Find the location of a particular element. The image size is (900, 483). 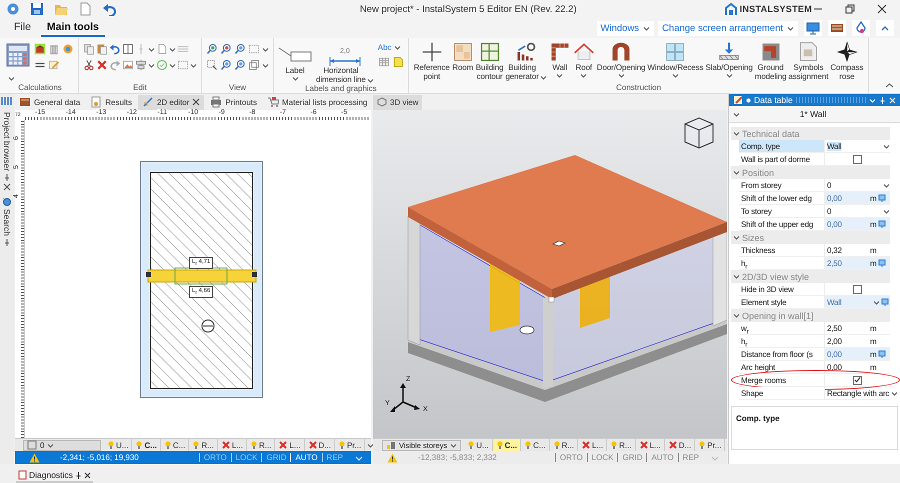

search-icon is located at coordinates (7, 202).